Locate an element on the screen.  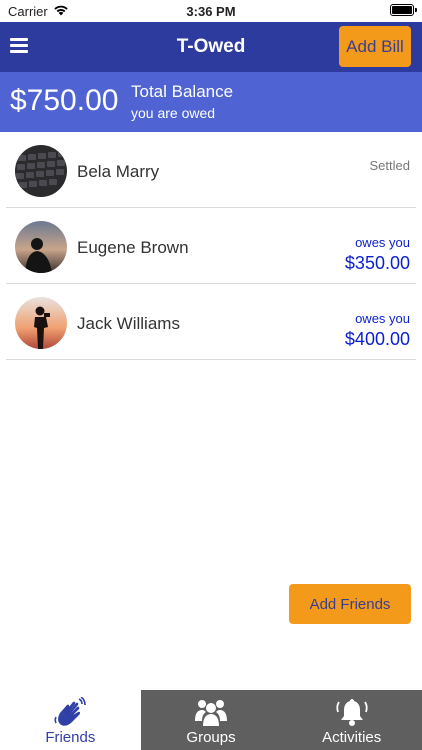
battery-icon is located at coordinates (403, 10).